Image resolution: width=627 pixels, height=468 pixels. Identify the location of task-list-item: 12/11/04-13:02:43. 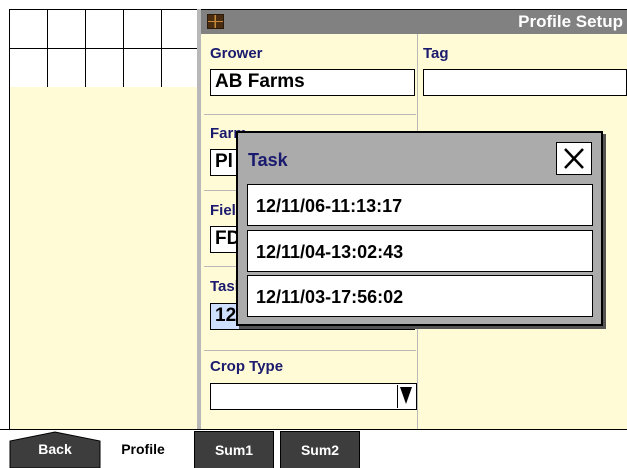
(420, 251).